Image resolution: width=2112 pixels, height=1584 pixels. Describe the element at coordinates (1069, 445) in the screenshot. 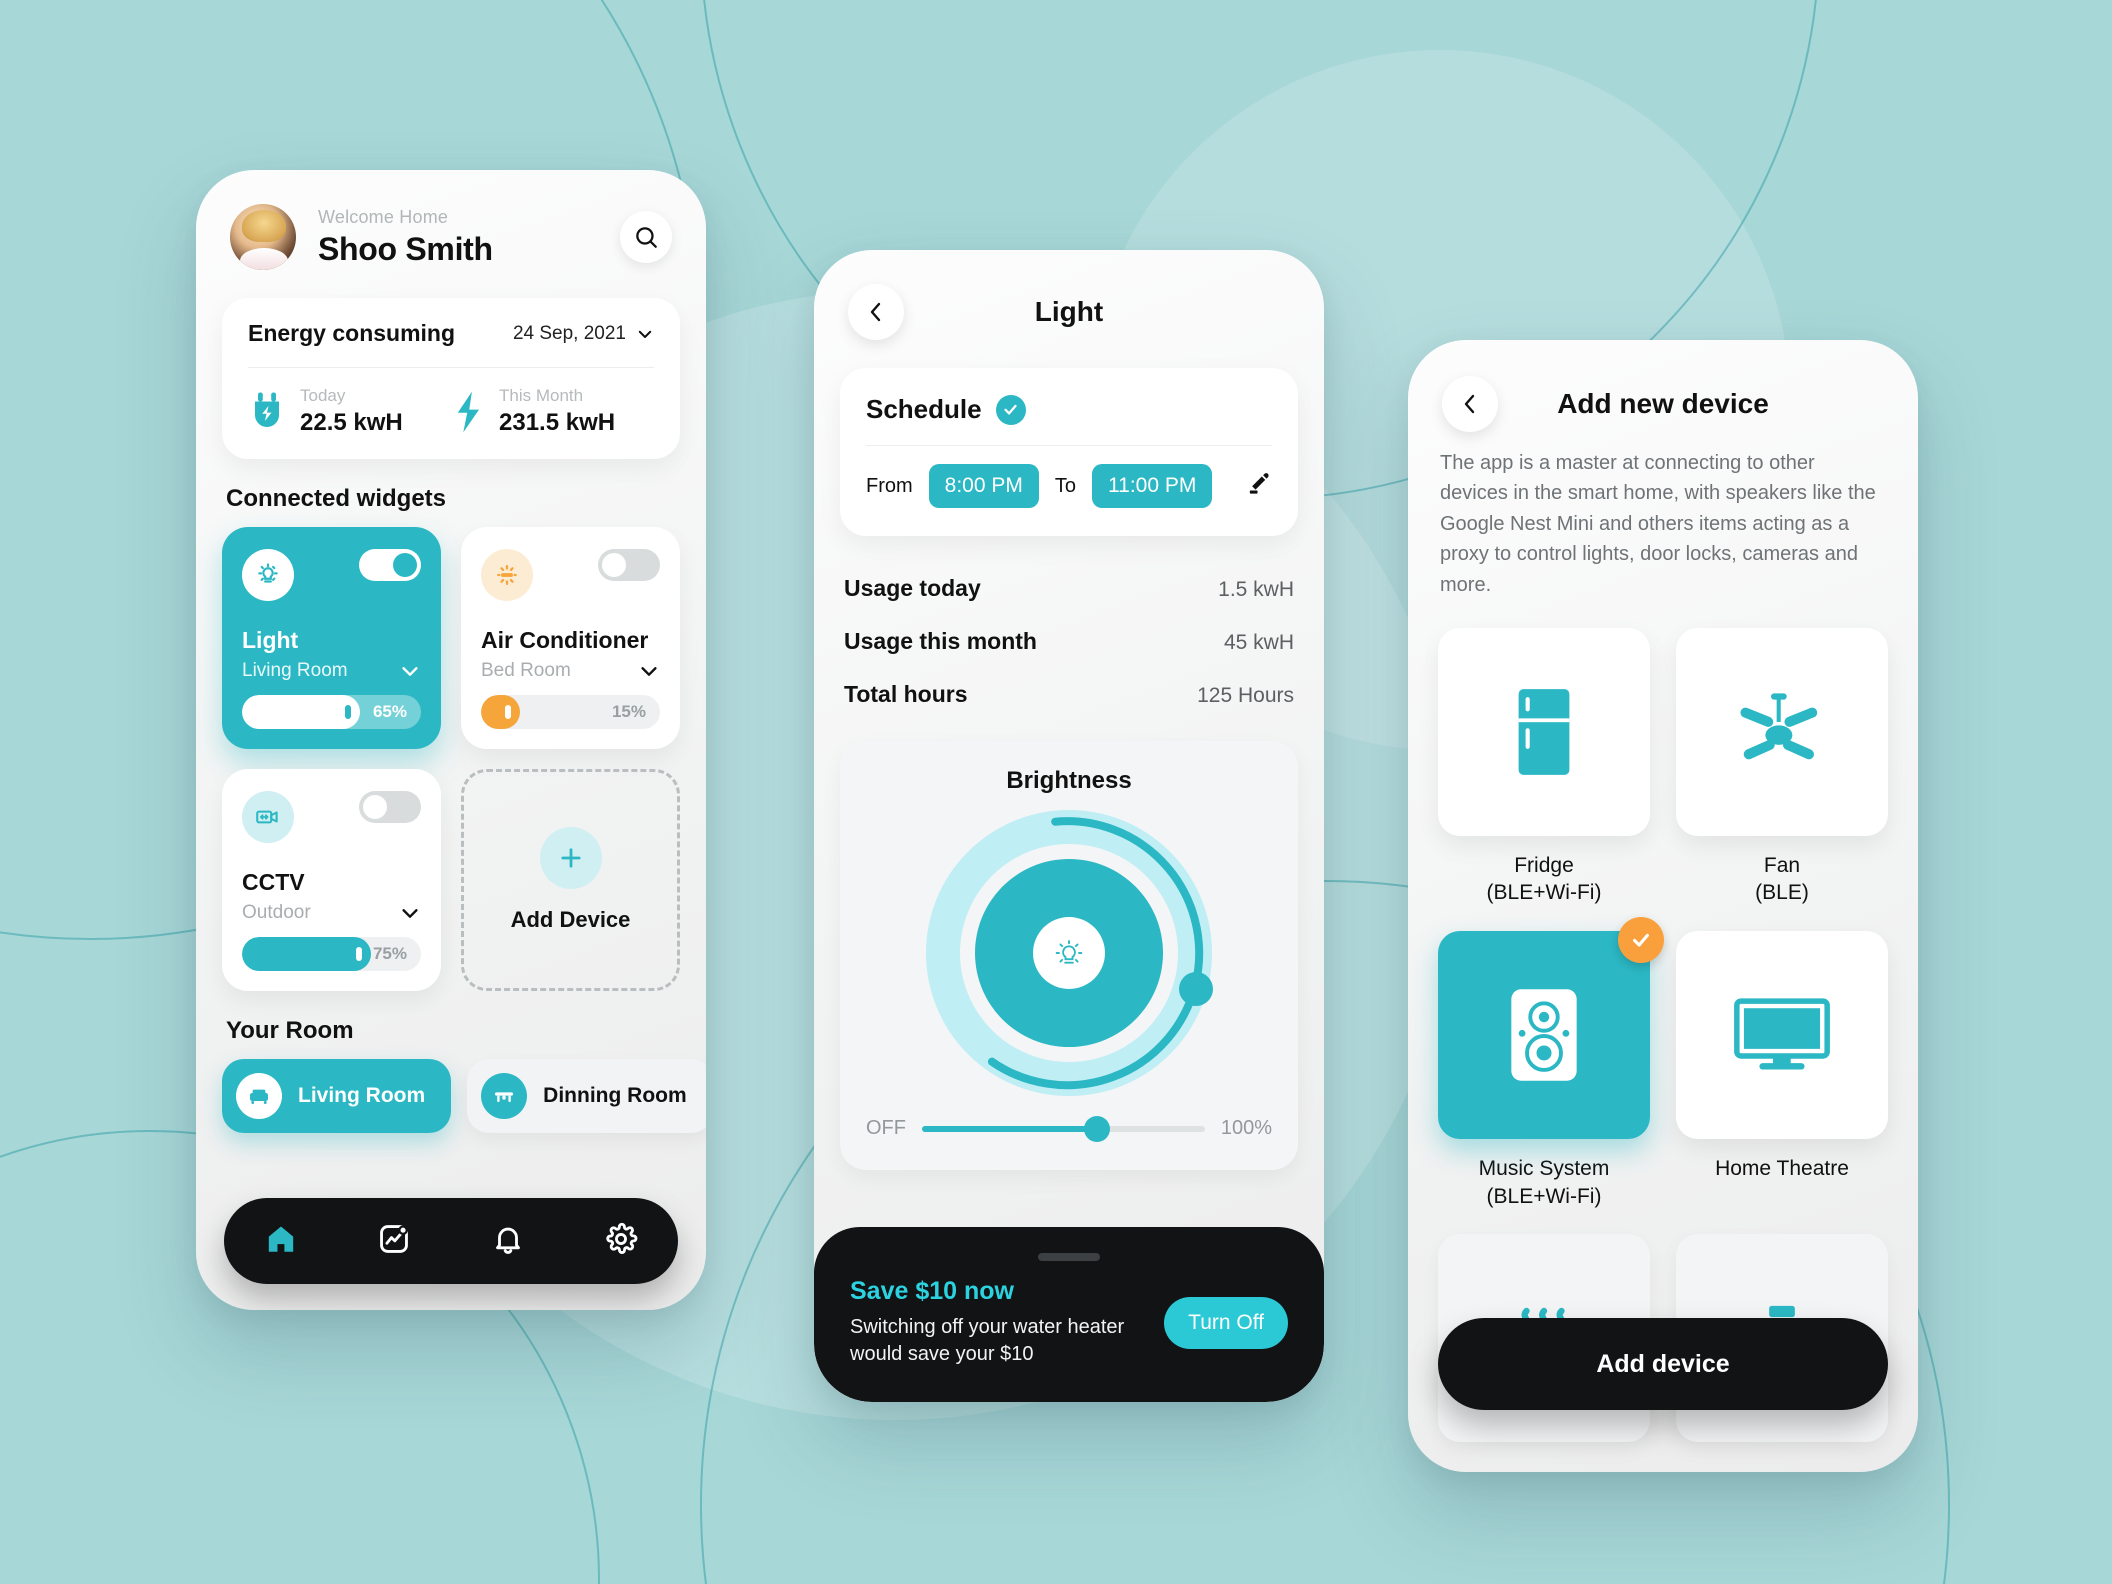

I see `divider` at that location.